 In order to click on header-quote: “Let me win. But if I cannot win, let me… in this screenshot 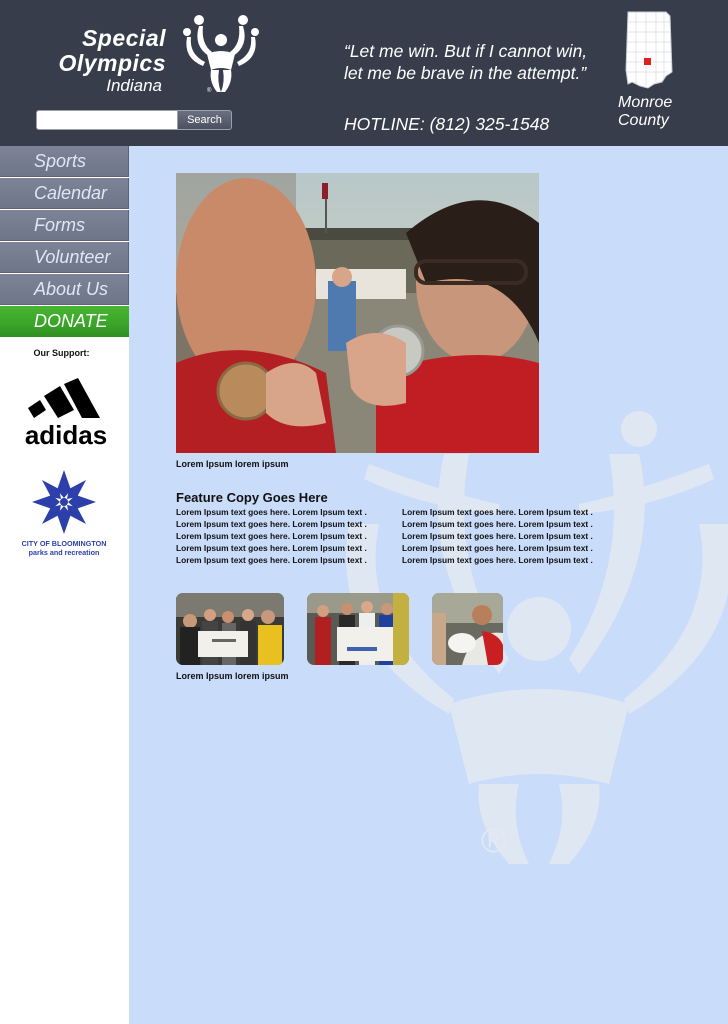, I will do `click(474, 62)`.